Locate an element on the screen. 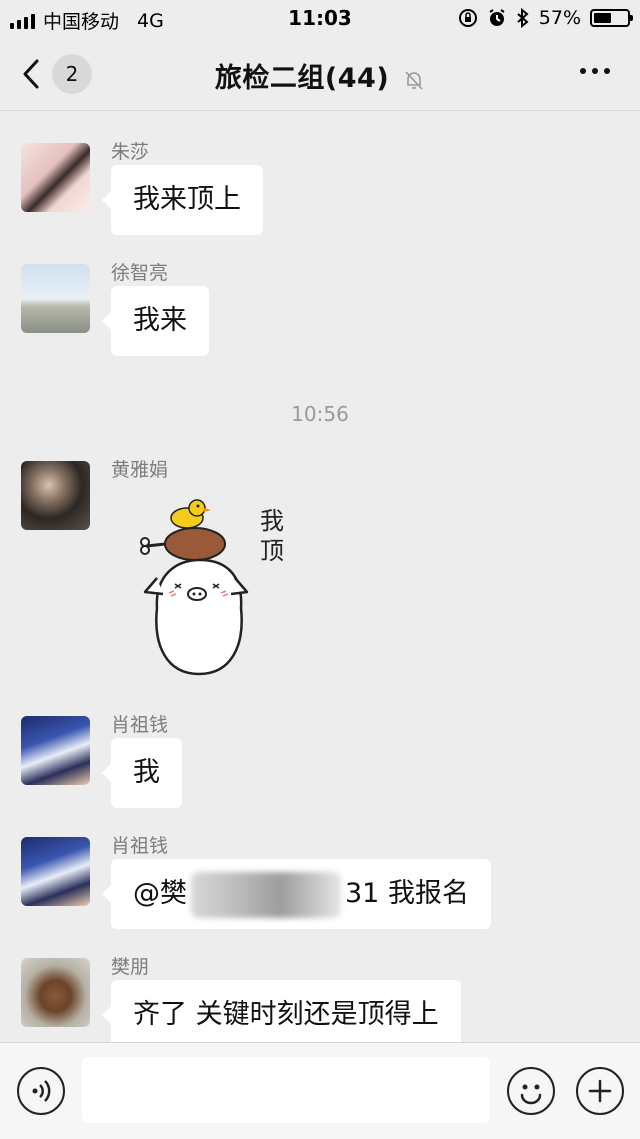  message-bubble: @樊 31 我报名 is located at coordinates (296, 894).